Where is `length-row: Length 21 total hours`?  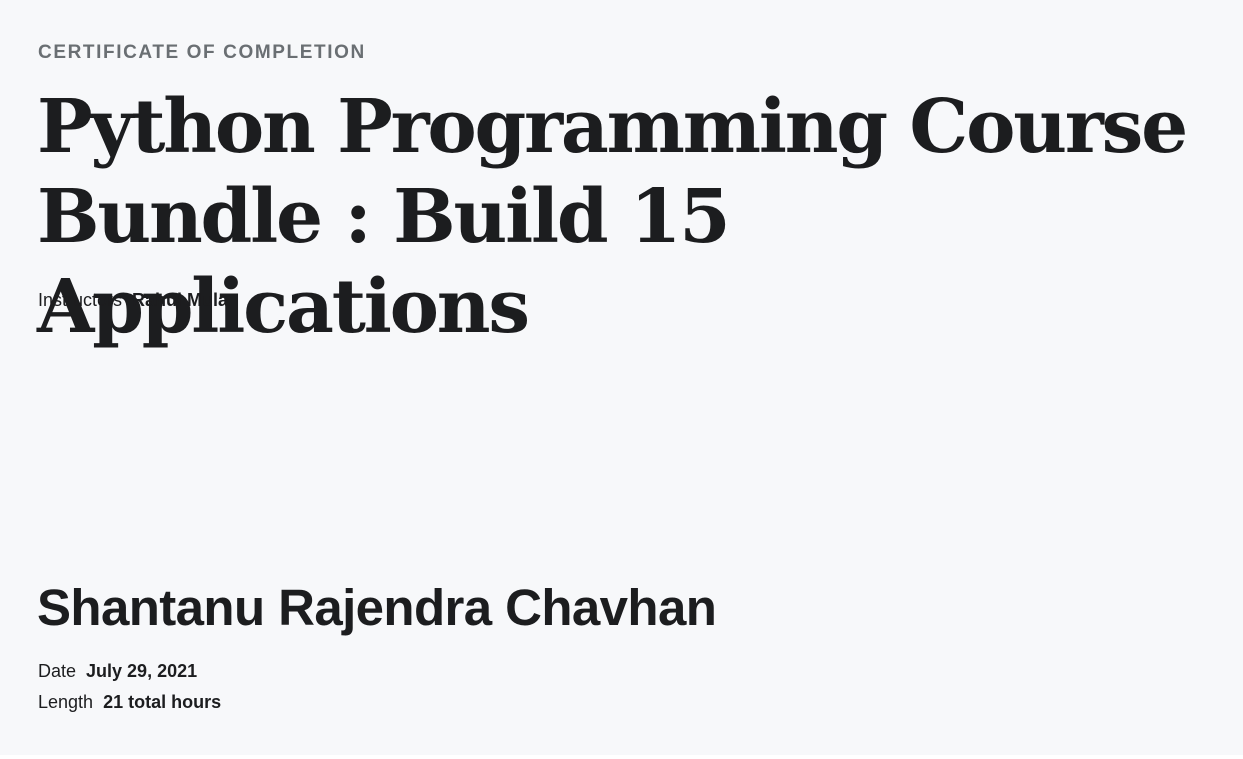 length-row: Length 21 total hours is located at coordinates (129, 702).